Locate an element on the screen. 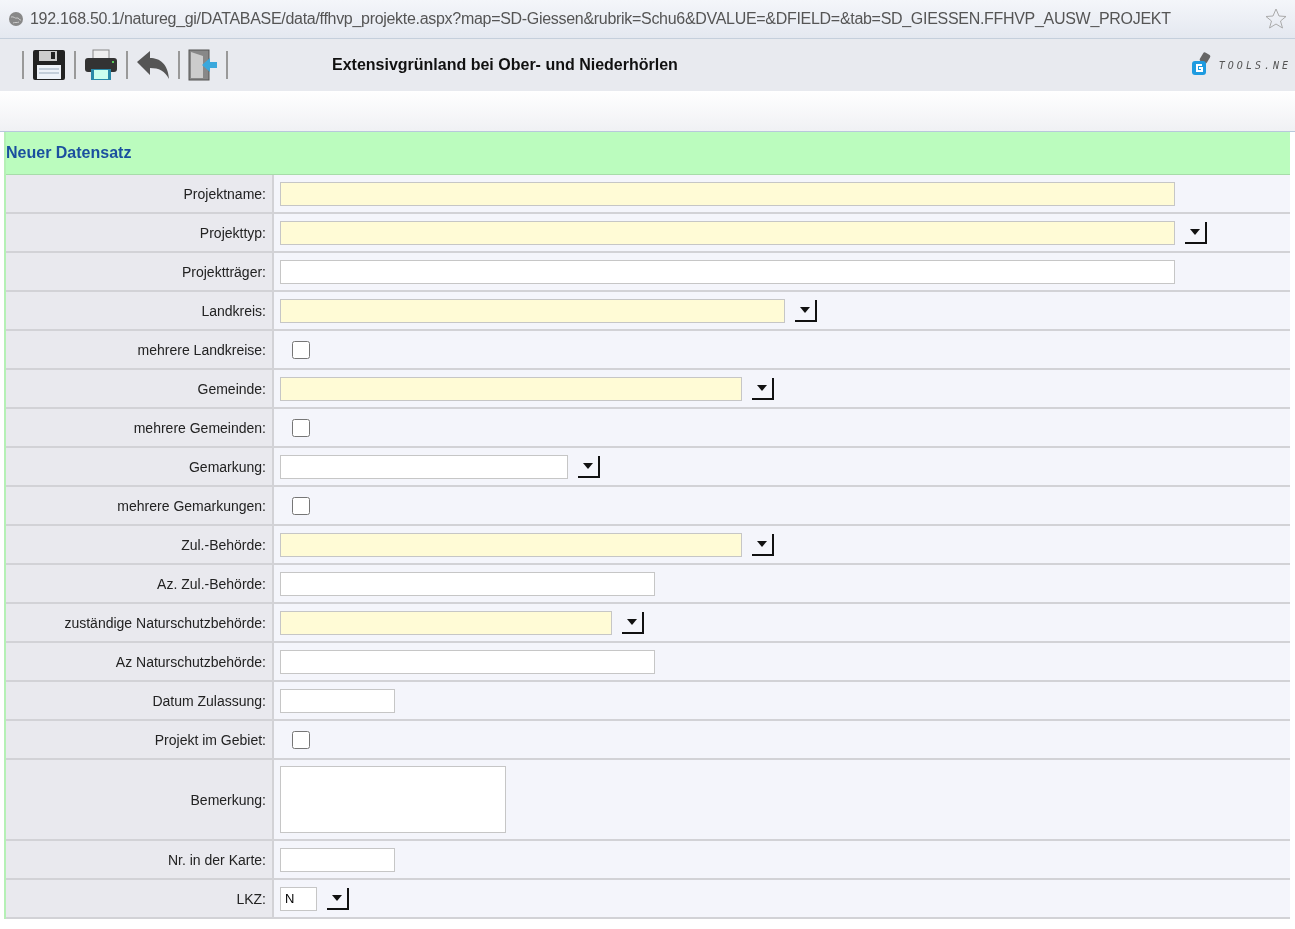 Image resolution: width=1295 pixels, height=929 pixels. globe-icon is located at coordinates (16, 19).